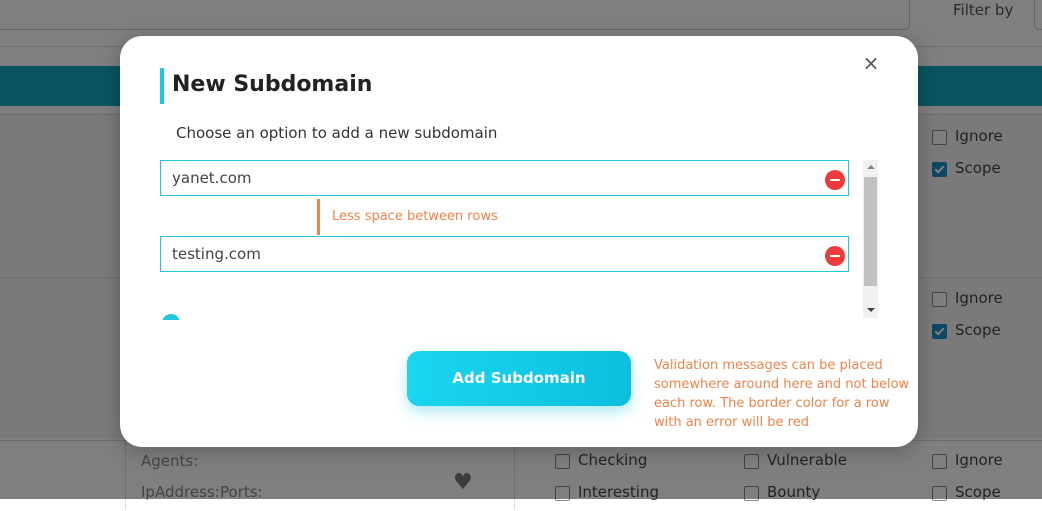  I want to click on list-scrollbar, so click(870, 239).